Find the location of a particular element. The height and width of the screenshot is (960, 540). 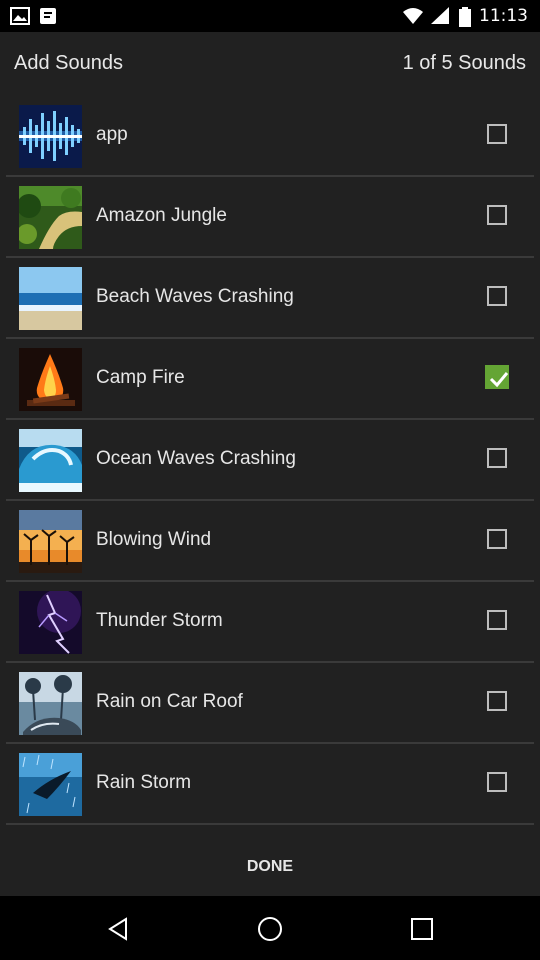

sound-row: Thunder Storm is located at coordinates (270, 622).